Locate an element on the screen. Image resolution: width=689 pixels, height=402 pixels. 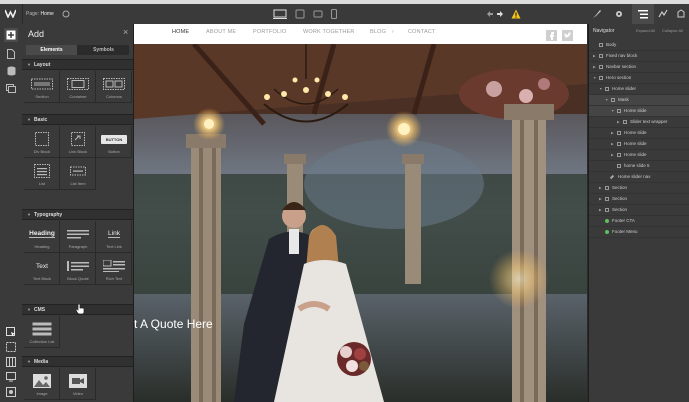
cms-button is located at coordinates (11, 71).